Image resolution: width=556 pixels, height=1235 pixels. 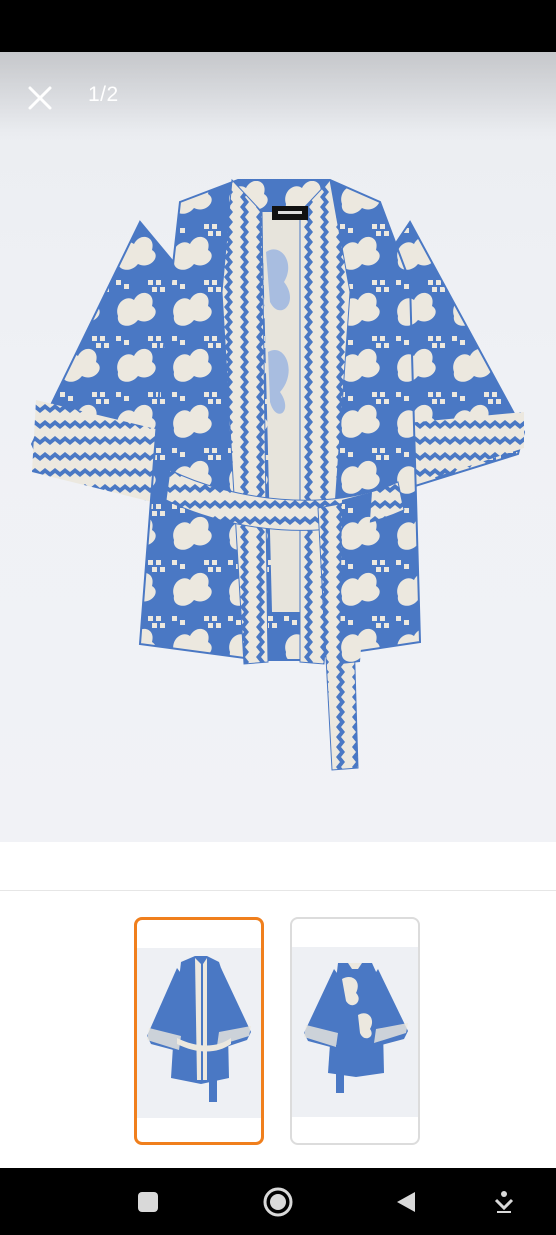 I want to click on circle-icon, so click(x=278, y=1202).